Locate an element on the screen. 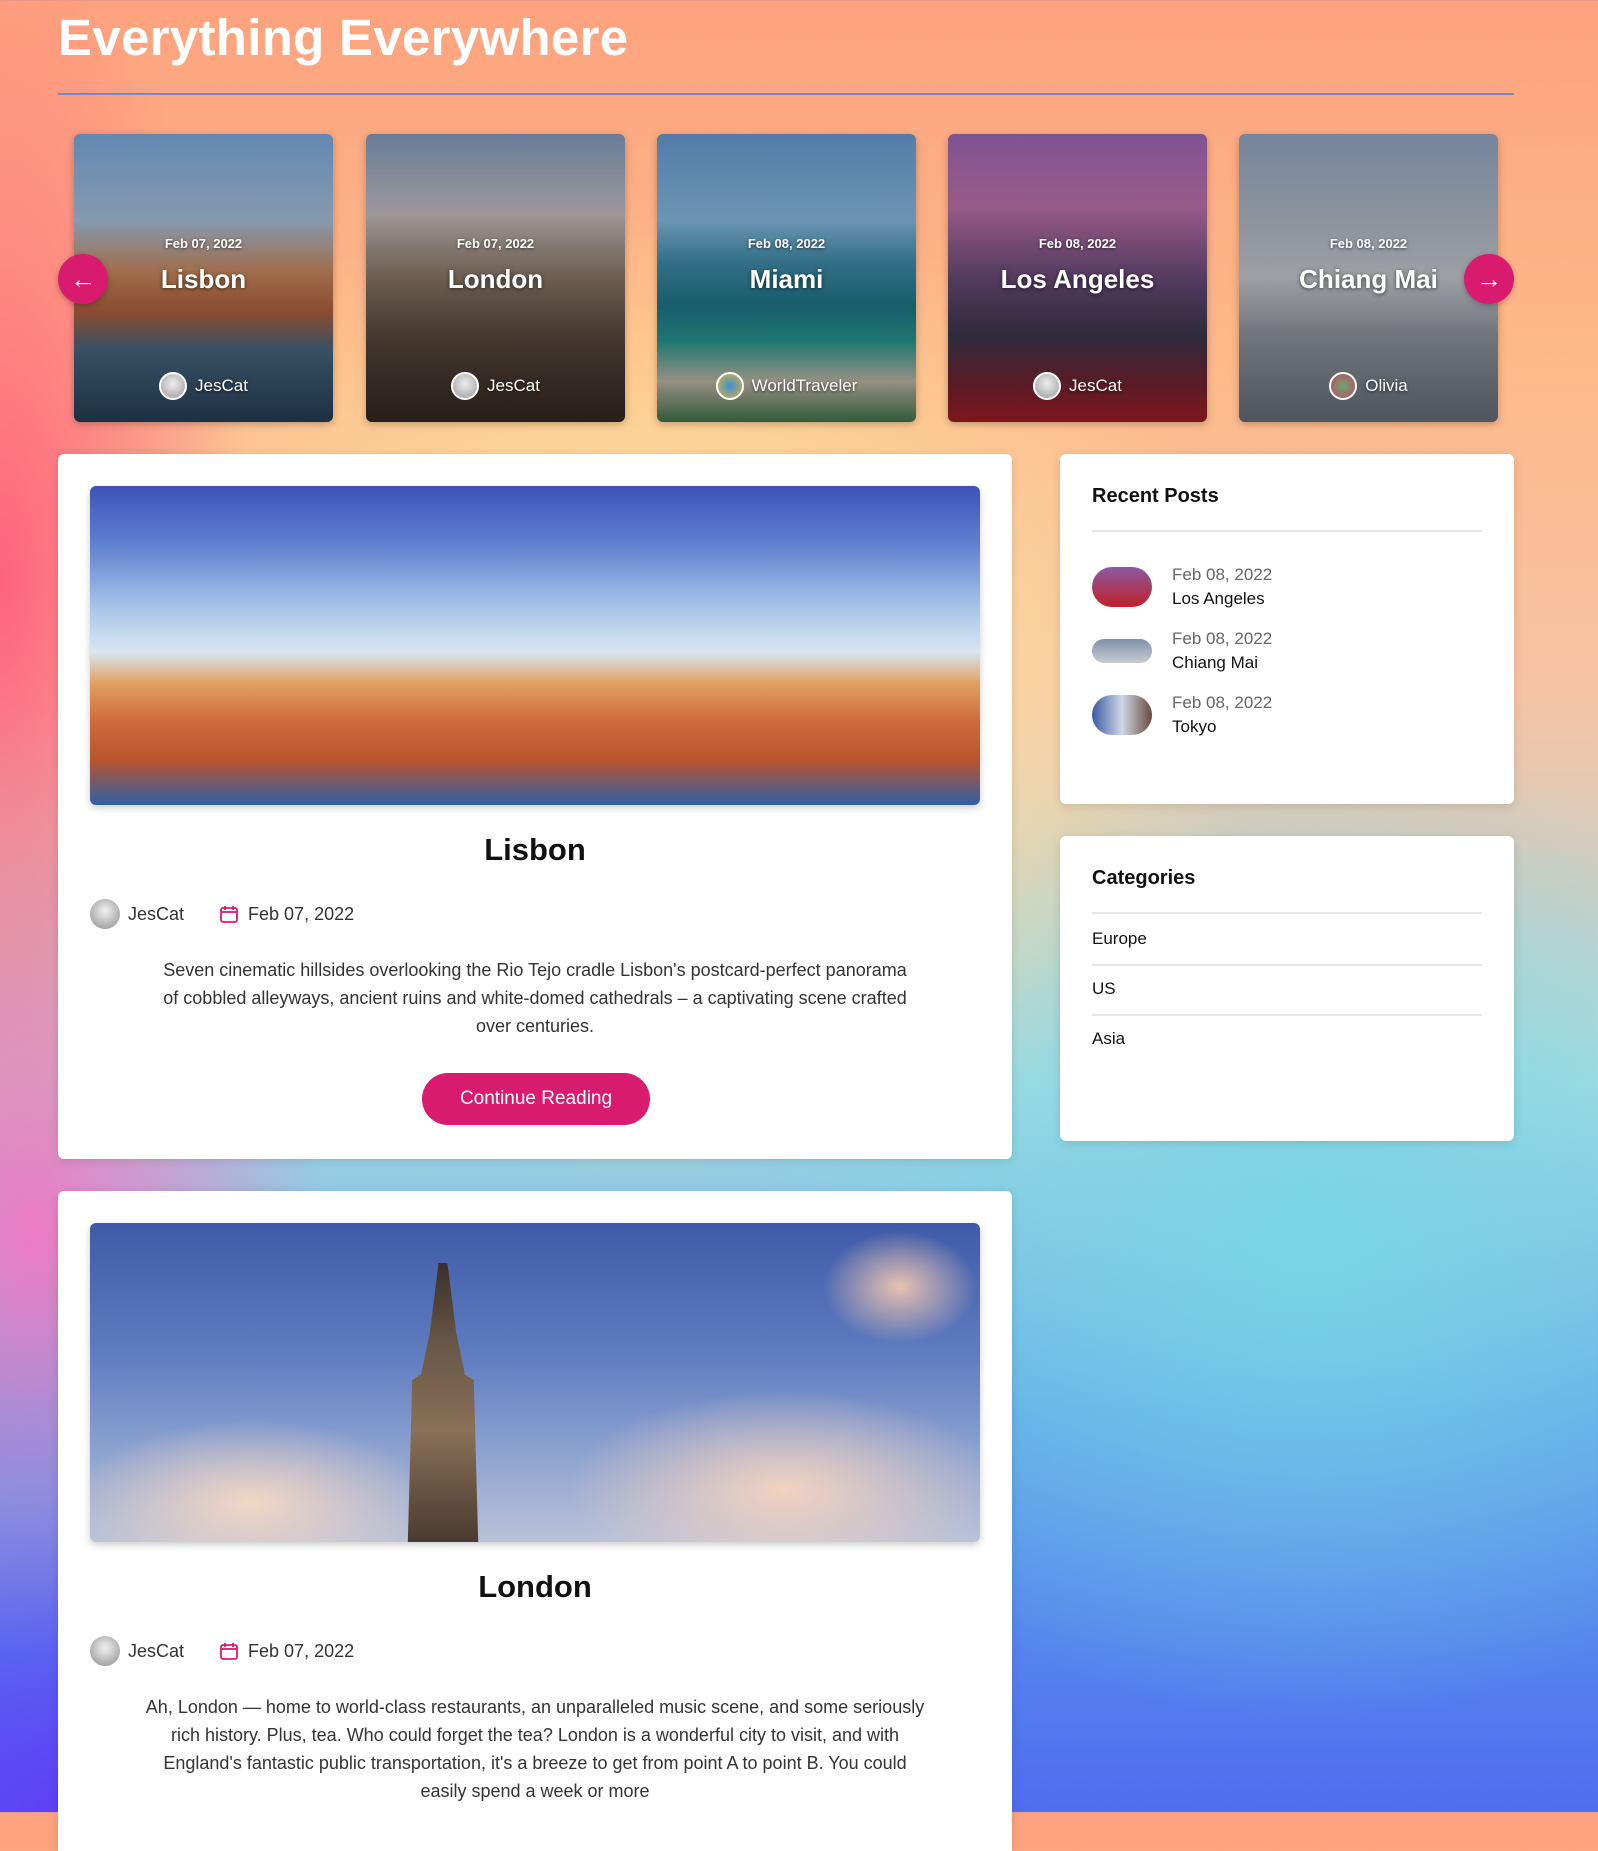 The height and width of the screenshot is (1851, 1598). slider-prev-button: ← is located at coordinates (83, 279).